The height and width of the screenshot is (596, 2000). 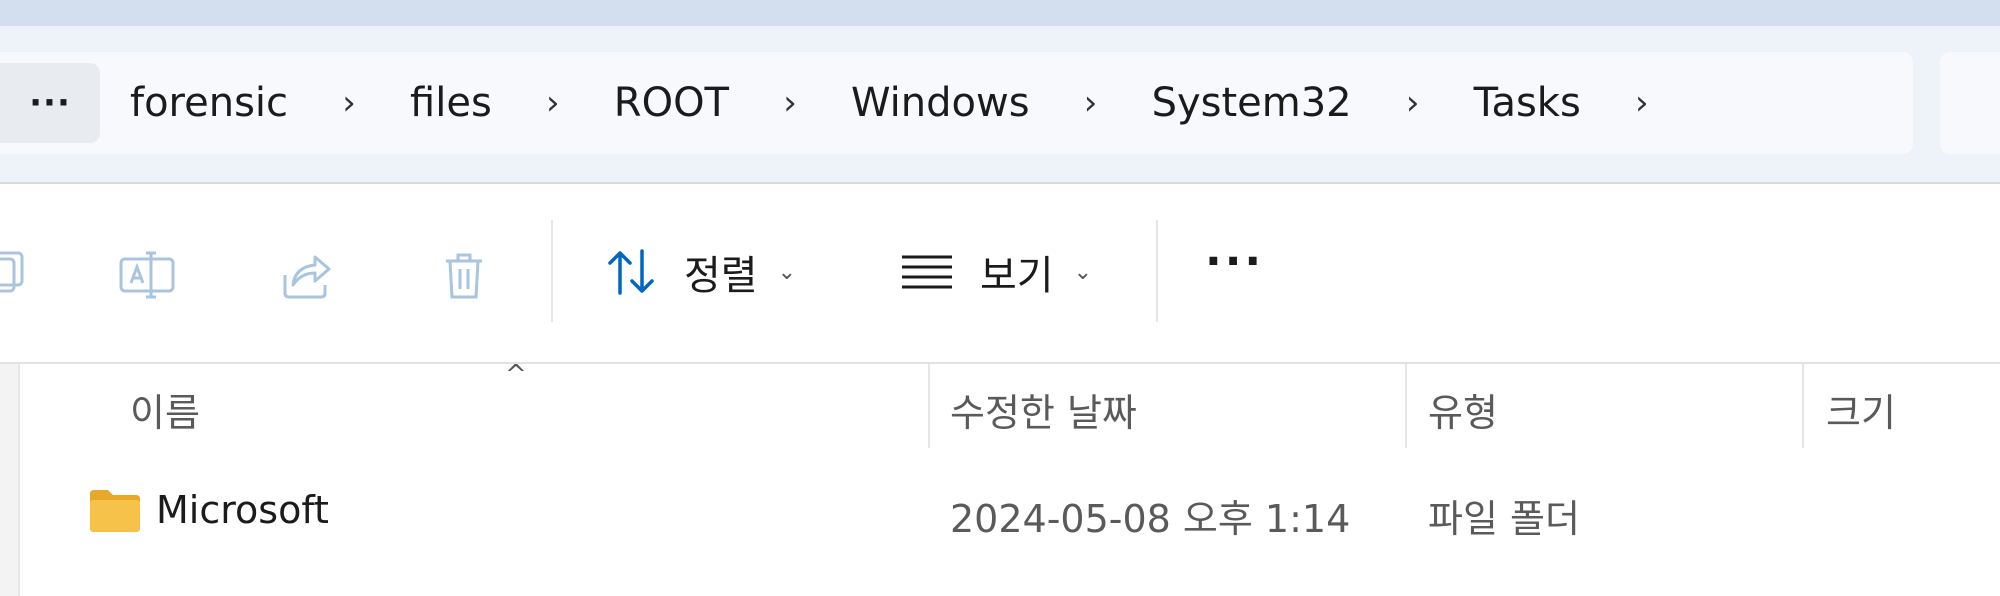 I want to click on view-button: 보기 ⌄, so click(x=995, y=272).